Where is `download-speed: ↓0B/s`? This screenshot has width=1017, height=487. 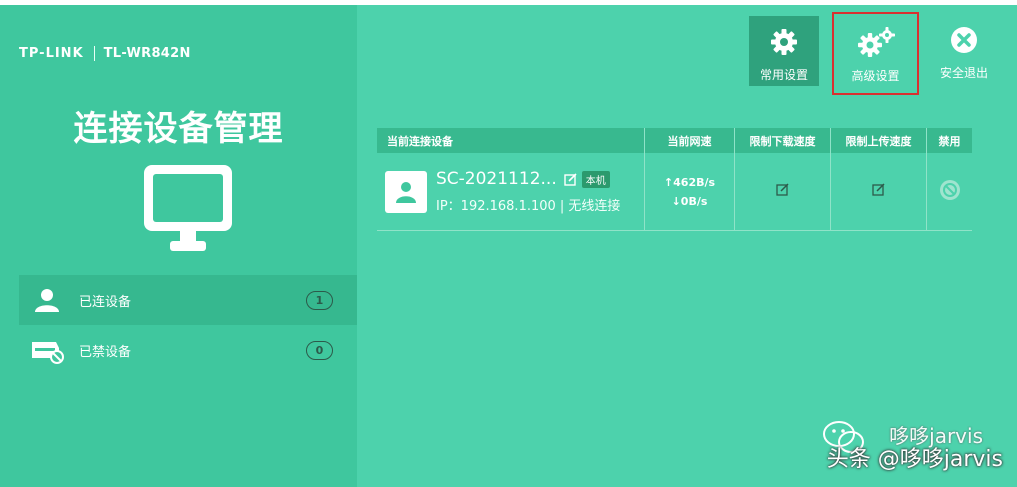
download-speed: ↓0B/s is located at coordinates (689, 201).